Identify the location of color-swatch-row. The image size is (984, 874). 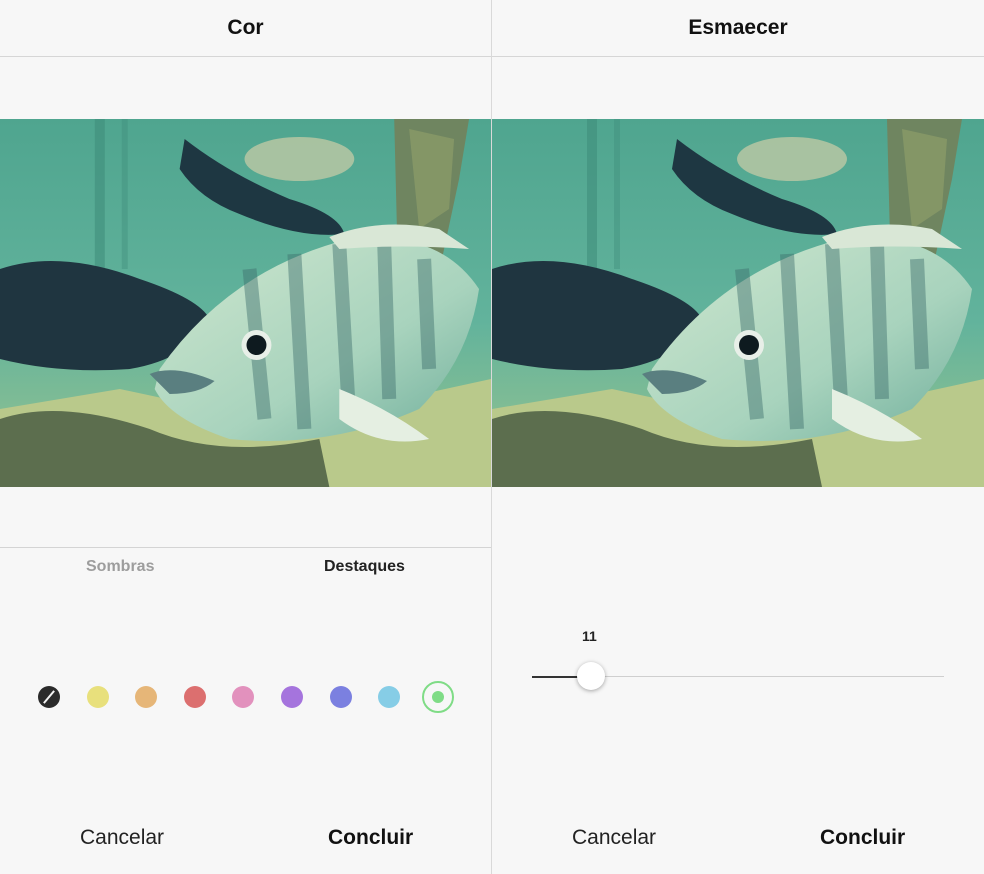
(245, 697).